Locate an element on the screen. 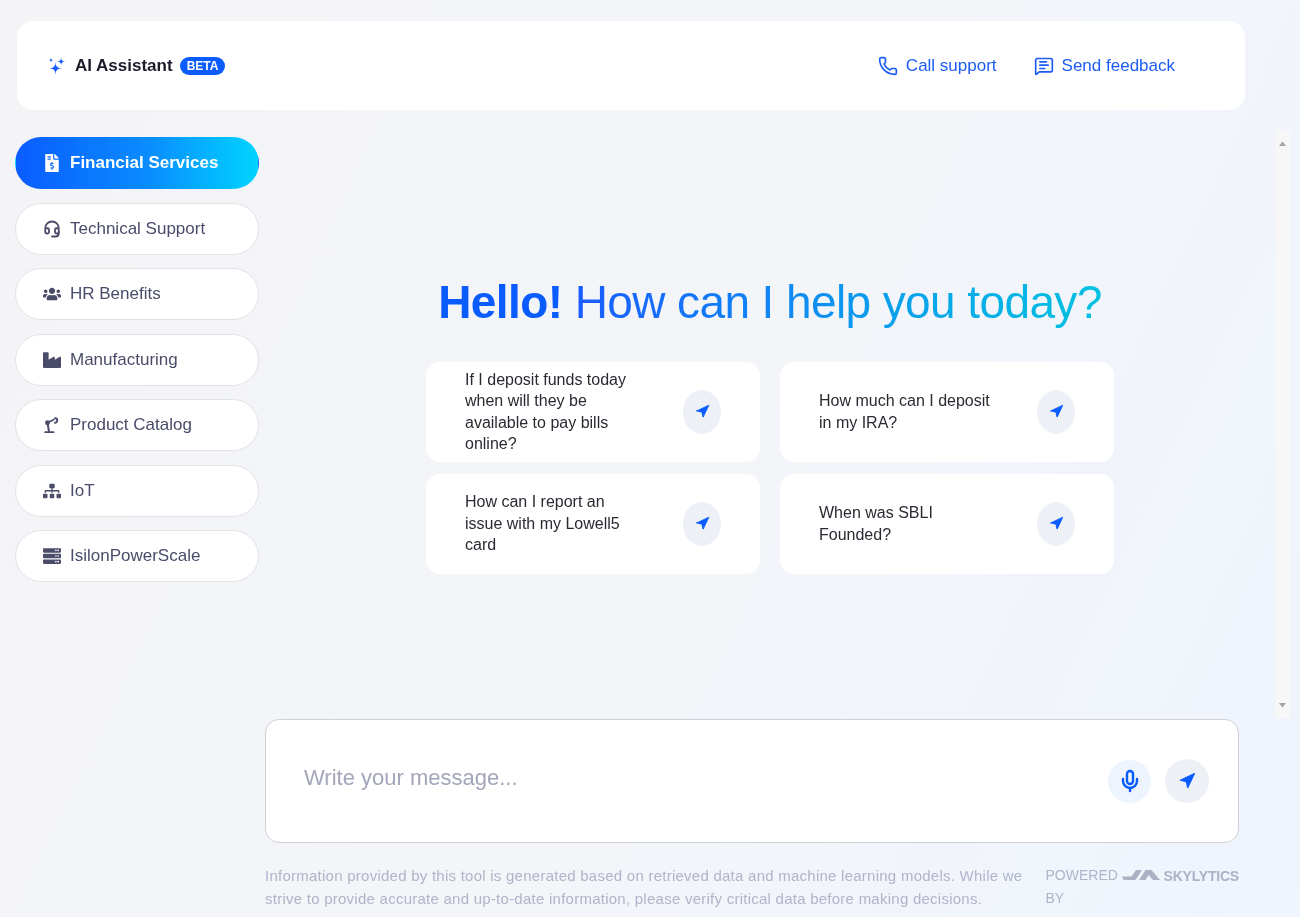 The image size is (1300, 917). sparkle-icon is located at coordinates (57, 65).